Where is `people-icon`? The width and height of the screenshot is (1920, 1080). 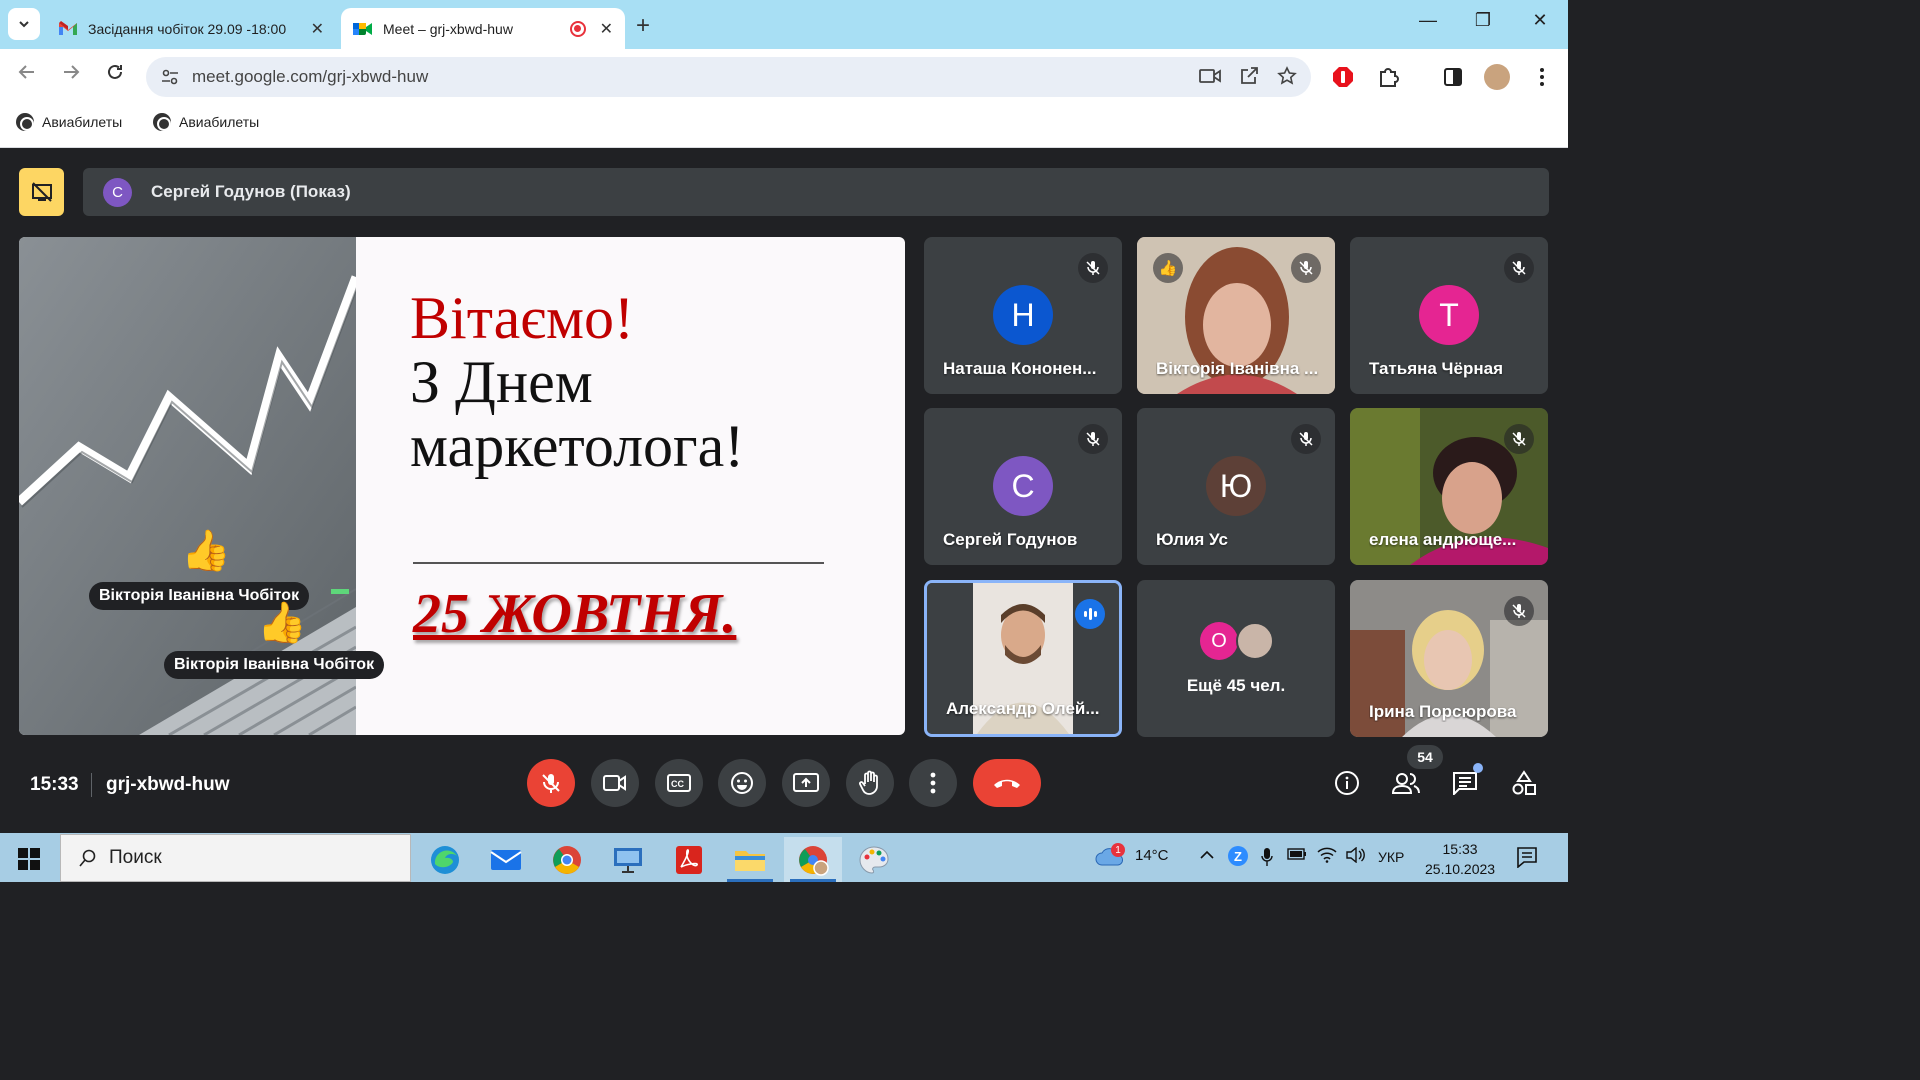 people-icon is located at coordinates (1406, 783).